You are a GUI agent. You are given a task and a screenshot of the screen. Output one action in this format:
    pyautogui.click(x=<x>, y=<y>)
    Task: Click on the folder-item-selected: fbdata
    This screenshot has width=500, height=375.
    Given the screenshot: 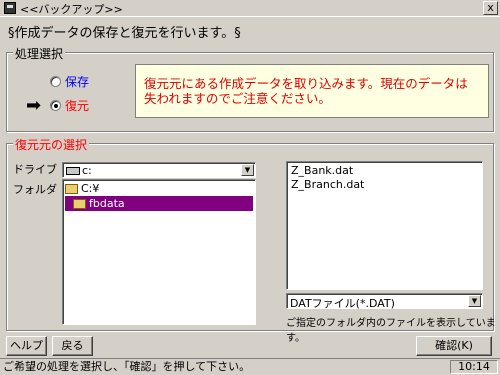 What is the action you would take?
    pyautogui.click(x=159, y=203)
    